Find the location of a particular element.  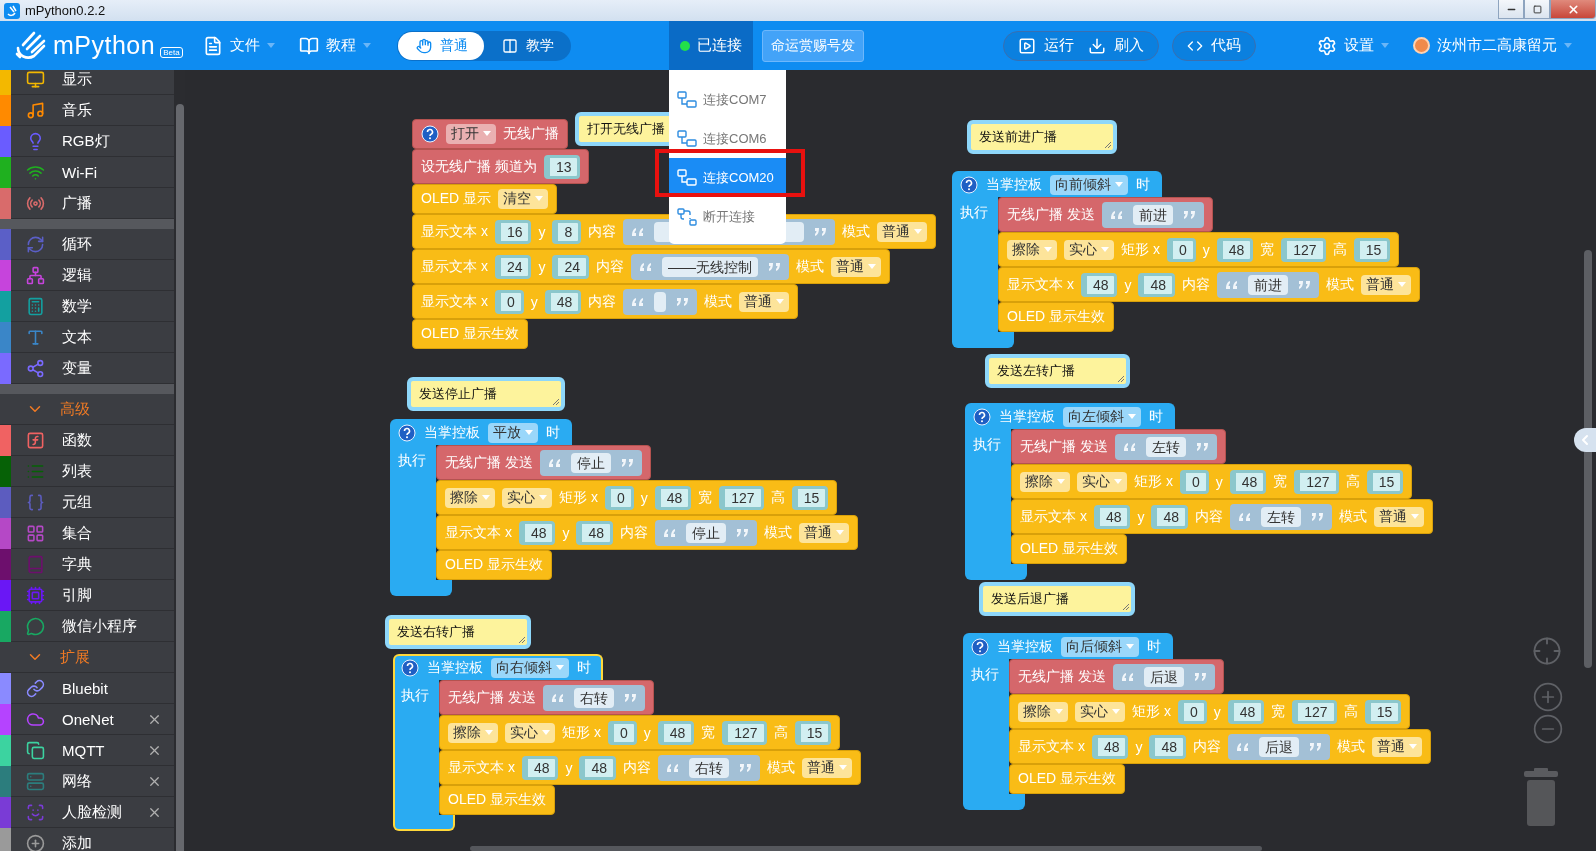

logo-text: mPython is located at coordinates (104, 45).